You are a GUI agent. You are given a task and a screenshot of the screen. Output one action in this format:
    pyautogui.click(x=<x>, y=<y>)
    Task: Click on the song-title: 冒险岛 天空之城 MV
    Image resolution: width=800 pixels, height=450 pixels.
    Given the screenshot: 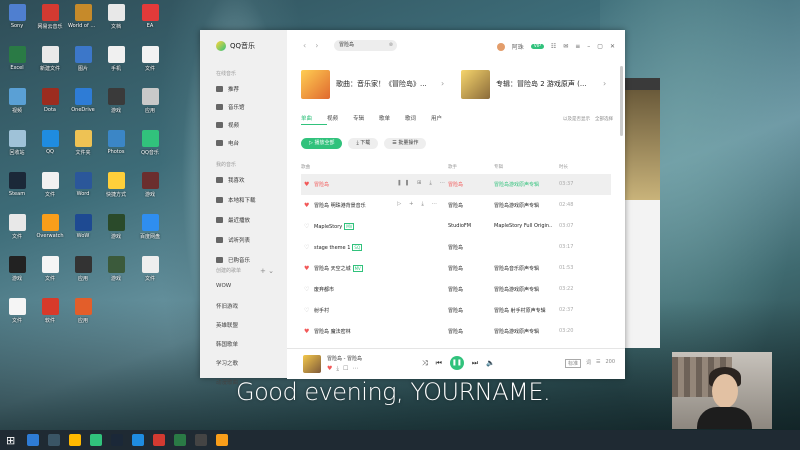 What is the action you would take?
    pyautogui.click(x=344, y=268)
    